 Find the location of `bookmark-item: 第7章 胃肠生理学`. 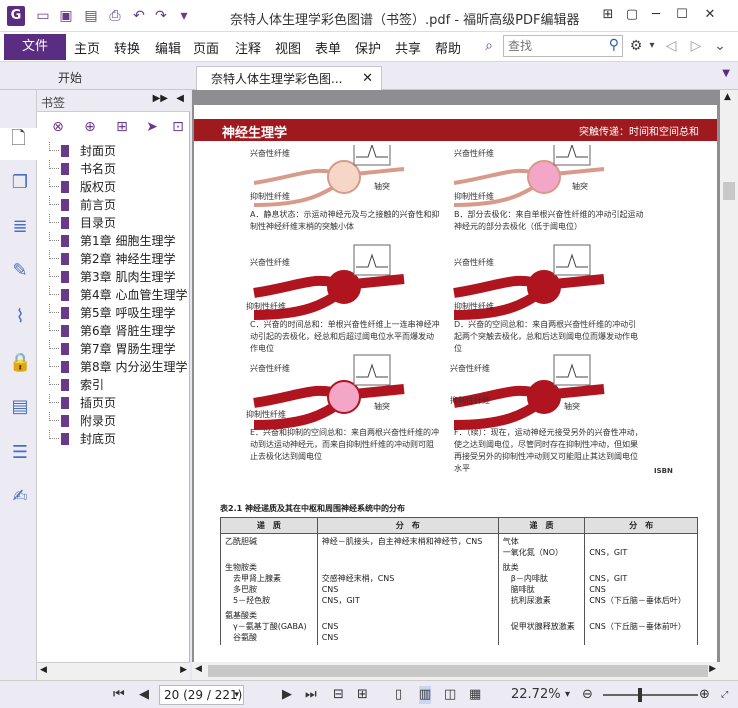

bookmark-item: 第7章 胃肠生理学 is located at coordinates (113, 349).